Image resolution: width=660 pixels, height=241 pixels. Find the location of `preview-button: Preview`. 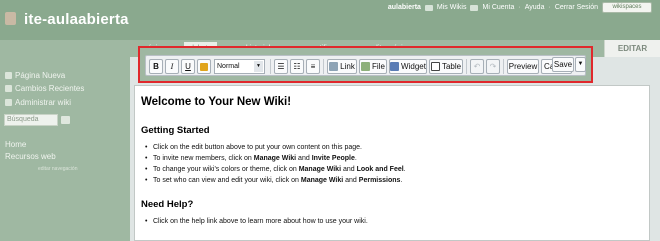

preview-button: Preview is located at coordinates (523, 66).